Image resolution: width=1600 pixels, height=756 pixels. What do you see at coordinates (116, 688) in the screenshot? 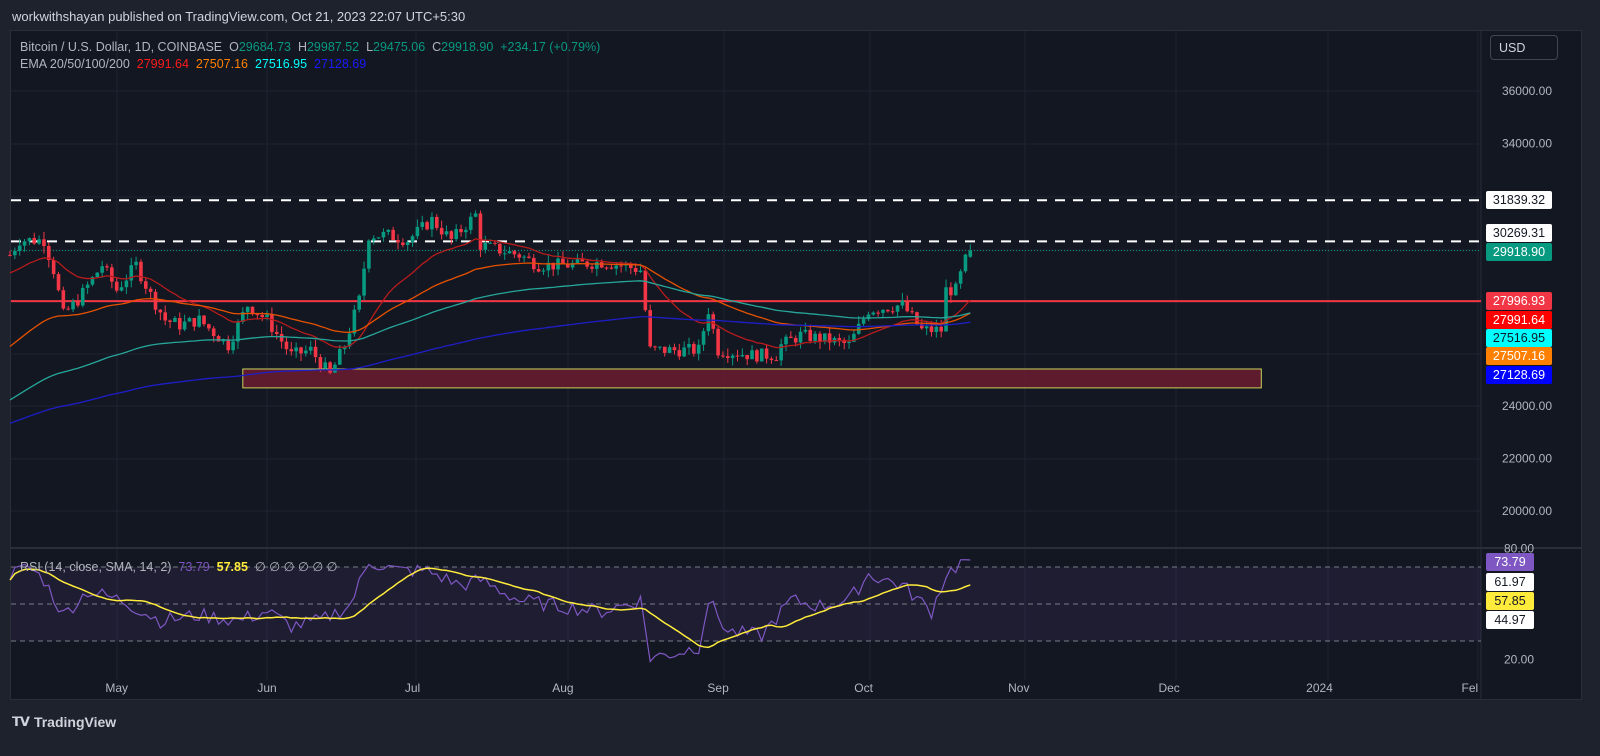
I see `time-axis-label: May` at bounding box center [116, 688].